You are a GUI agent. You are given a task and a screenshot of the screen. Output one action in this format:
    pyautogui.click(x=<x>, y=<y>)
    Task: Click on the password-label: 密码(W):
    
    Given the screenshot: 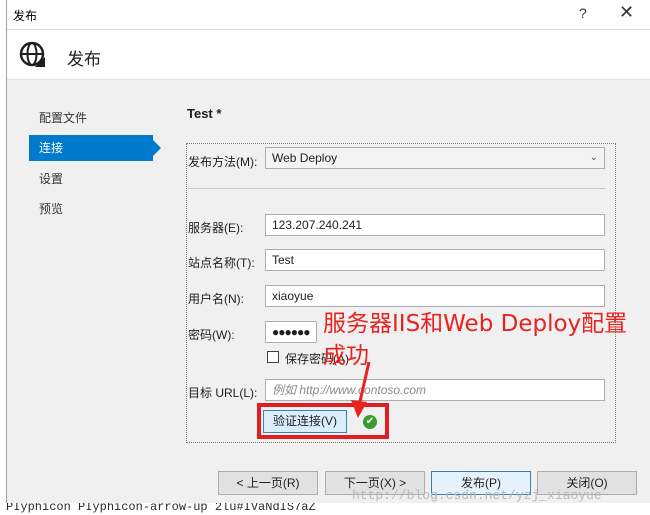 What is the action you would take?
    pyautogui.click(x=211, y=335)
    